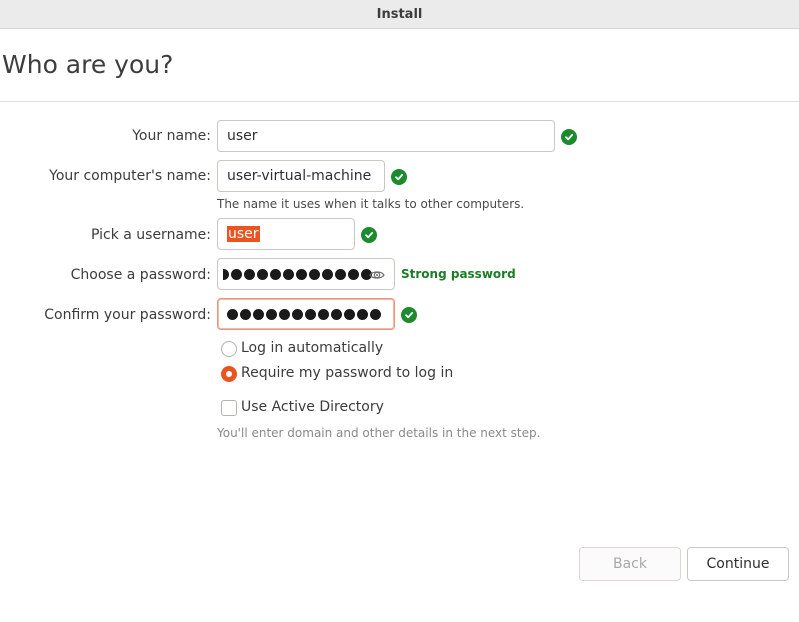 This screenshot has width=799, height=622. What do you see at coordinates (569, 137) in the screenshot?
I see `name-valid-check-icon` at bounding box center [569, 137].